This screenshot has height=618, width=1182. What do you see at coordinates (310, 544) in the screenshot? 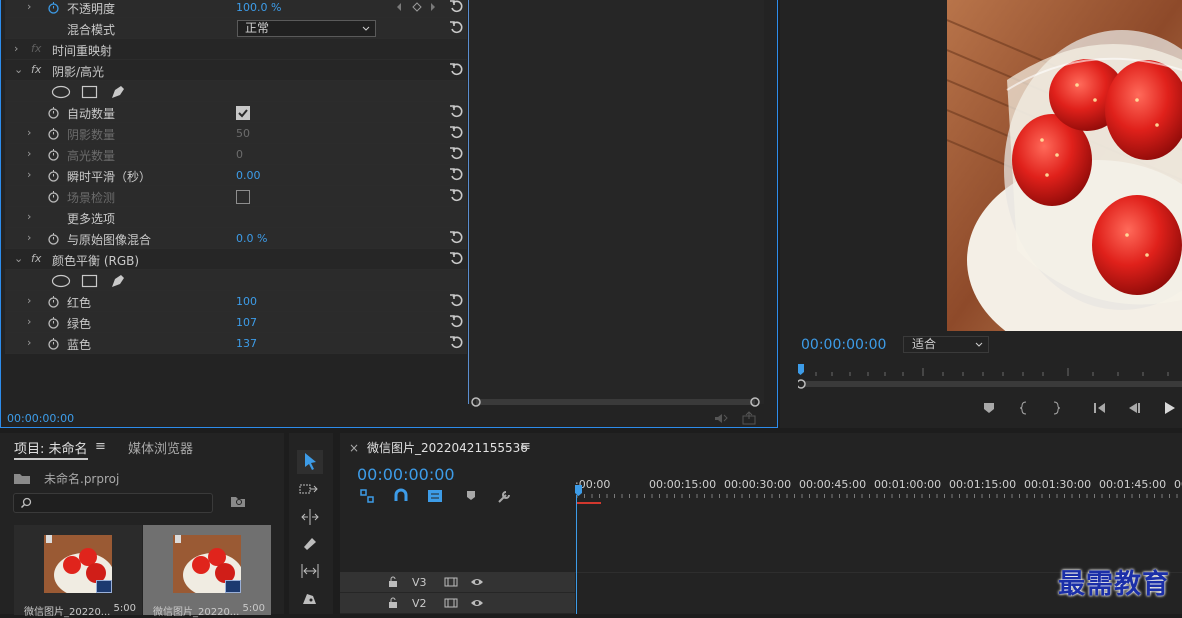
I see `razor-tool-icon` at bounding box center [310, 544].